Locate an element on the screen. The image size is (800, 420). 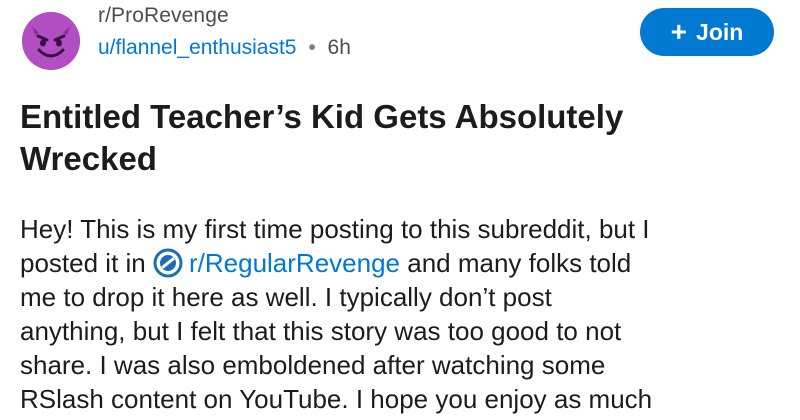
subreddit-community-icon is located at coordinates (168, 263).